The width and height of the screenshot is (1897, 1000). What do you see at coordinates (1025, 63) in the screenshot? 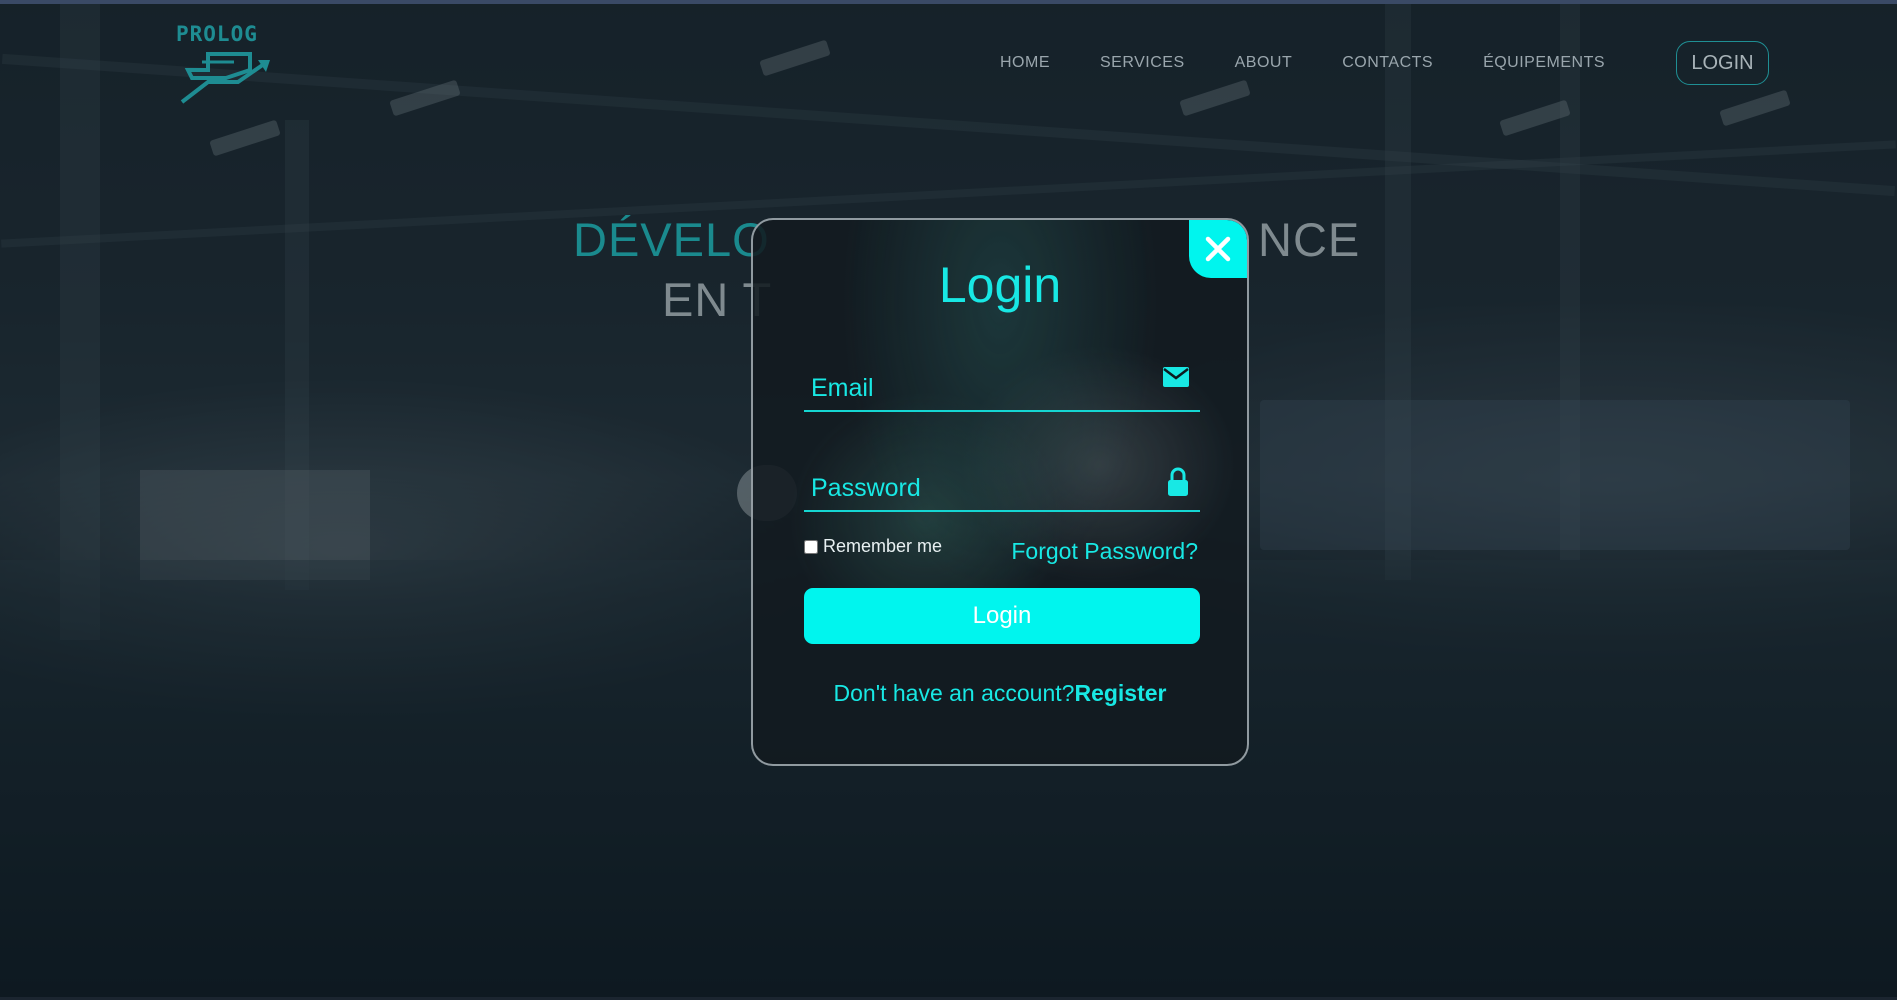
I see `nav-home: HOME` at bounding box center [1025, 63].